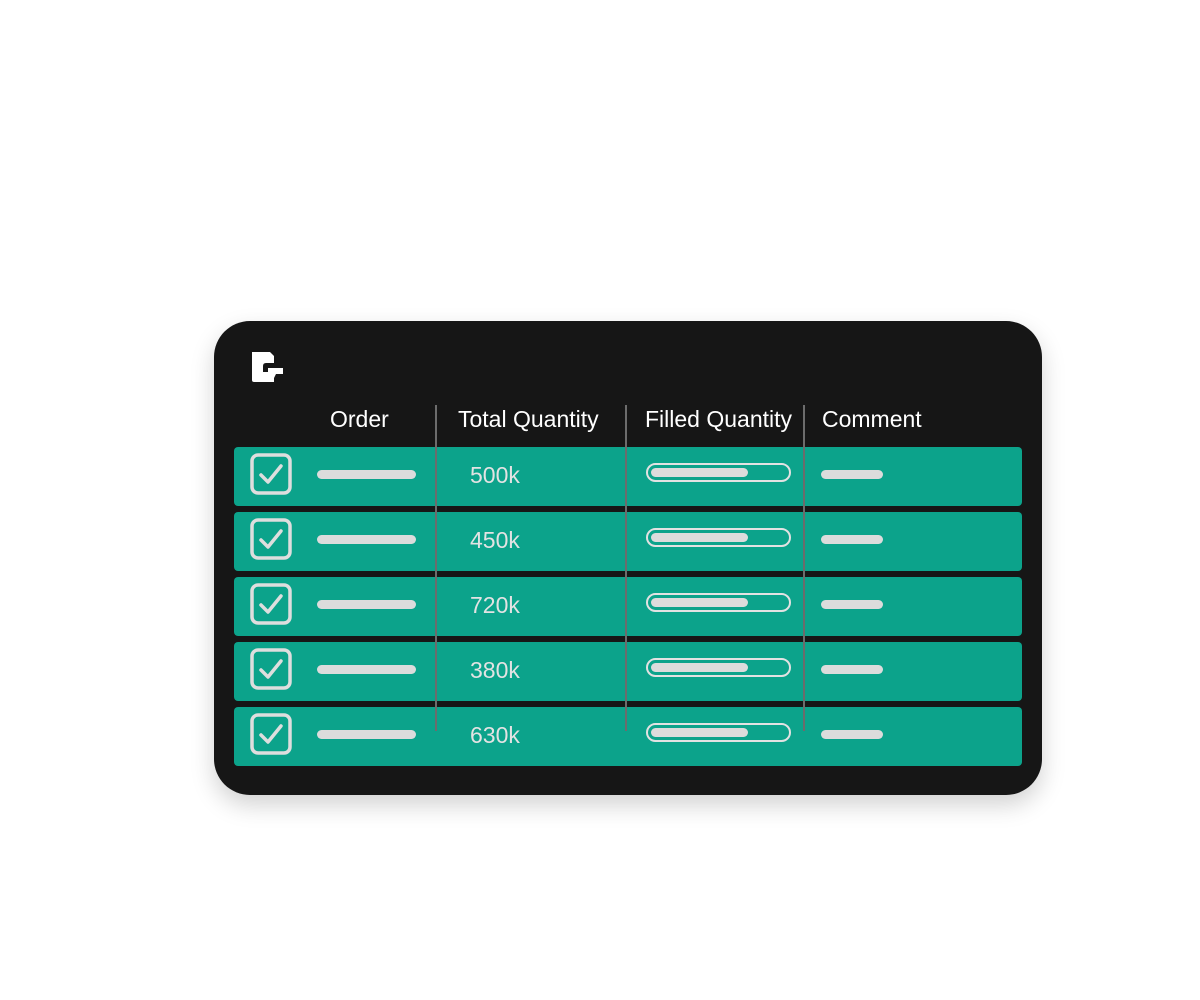 The image size is (1200, 1000). What do you see at coordinates (628, 736) in the screenshot?
I see `table-row: 630k` at bounding box center [628, 736].